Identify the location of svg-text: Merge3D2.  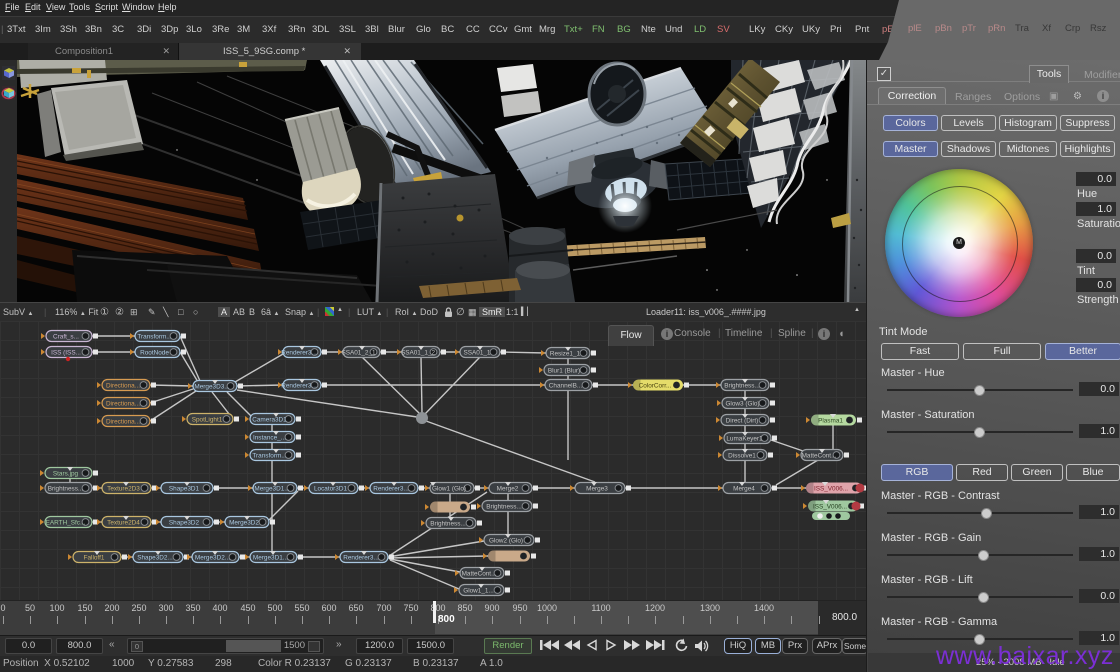
(244, 523).